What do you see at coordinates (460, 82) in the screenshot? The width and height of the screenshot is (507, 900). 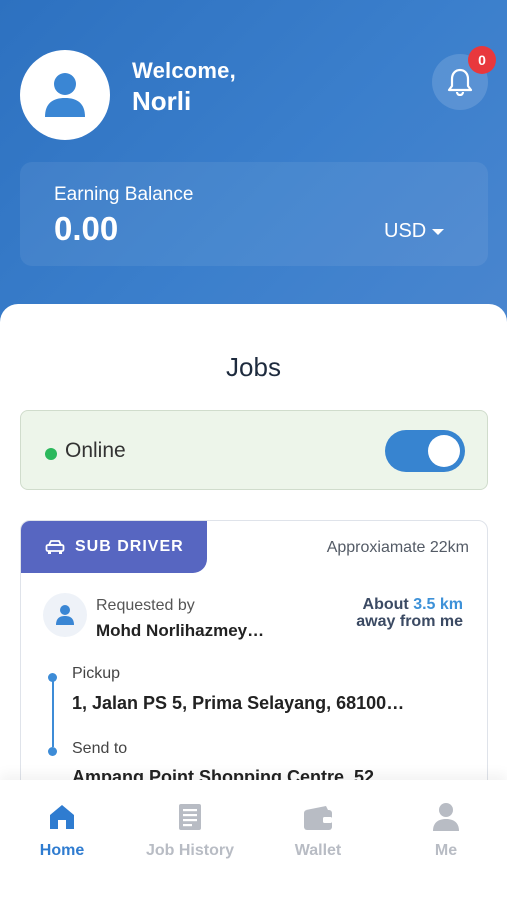 I see `bell-icon` at bounding box center [460, 82].